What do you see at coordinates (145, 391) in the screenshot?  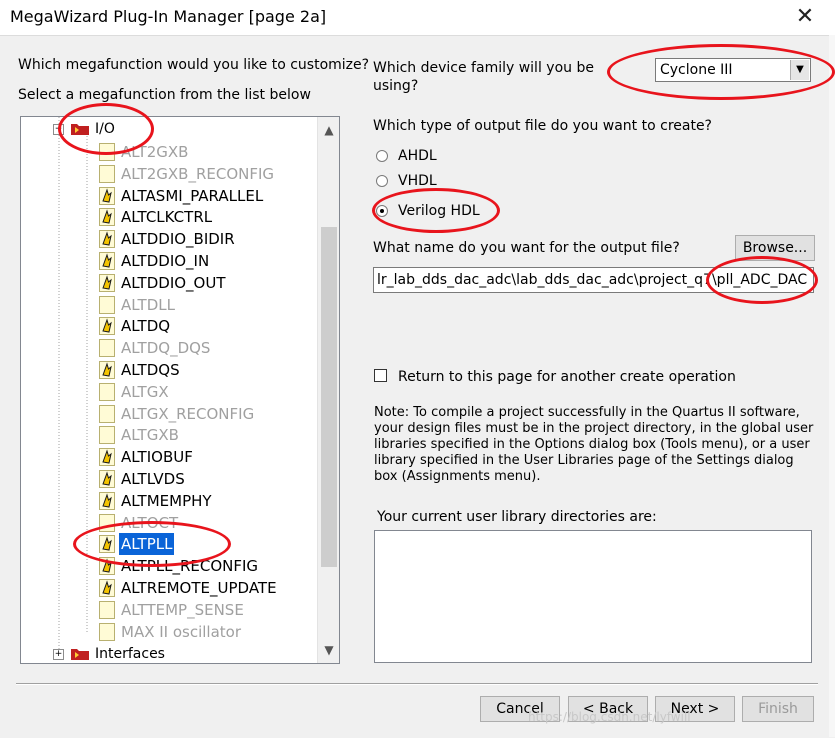 I see `tree-item-label: ALTGX` at bounding box center [145, 391].